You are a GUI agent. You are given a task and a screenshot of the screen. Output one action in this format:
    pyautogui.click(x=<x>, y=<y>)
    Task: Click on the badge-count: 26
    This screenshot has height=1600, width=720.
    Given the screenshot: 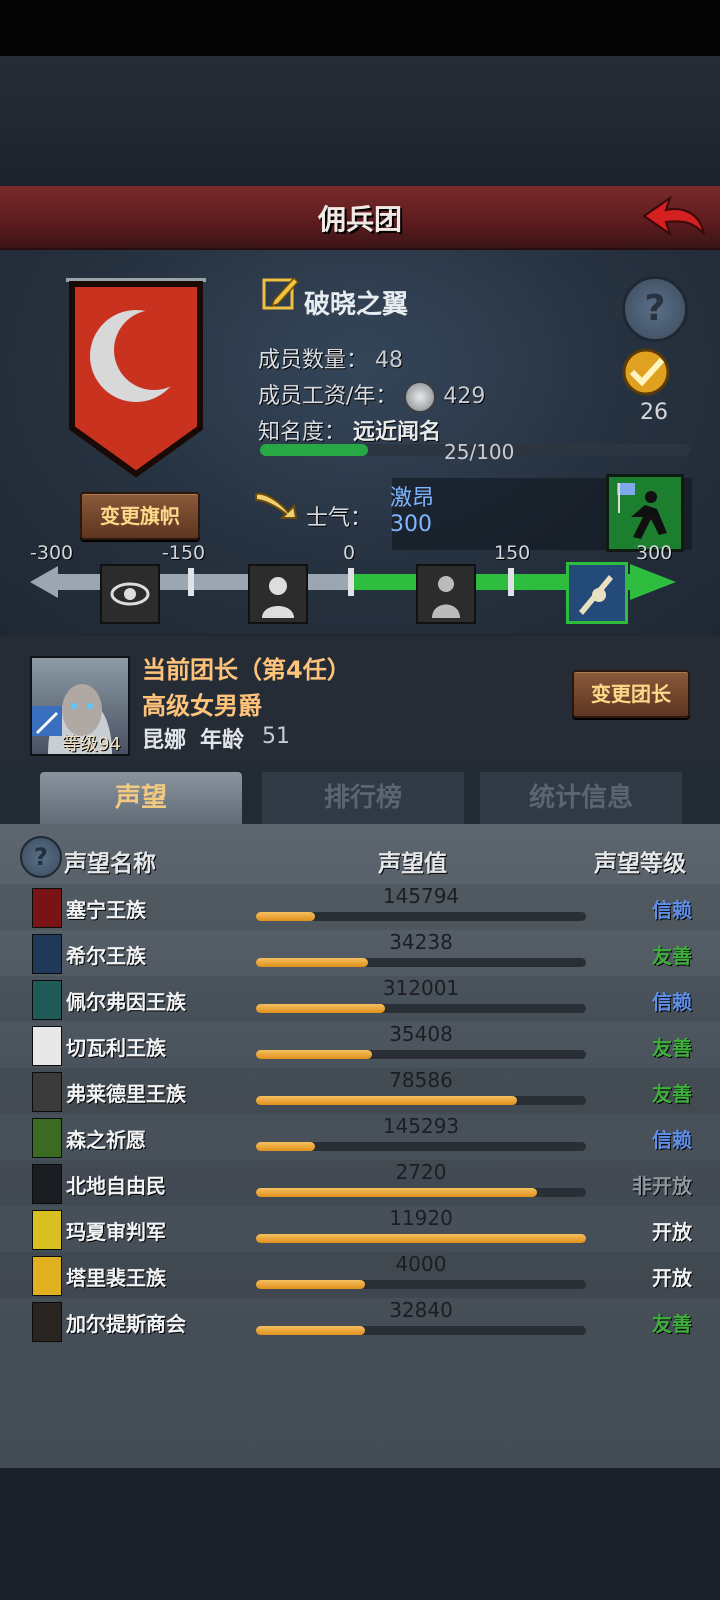 What is the action you would take?
    pyautogui.click(x=654, y=412)
    